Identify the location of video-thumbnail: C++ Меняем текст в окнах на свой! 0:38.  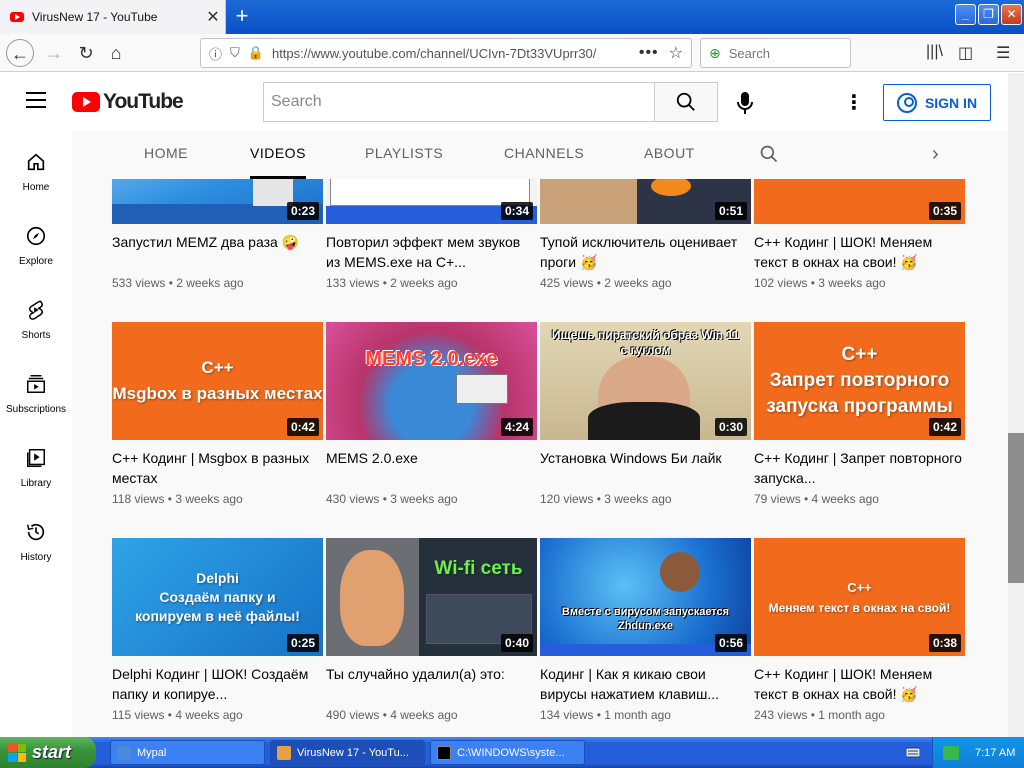
(859, 597).